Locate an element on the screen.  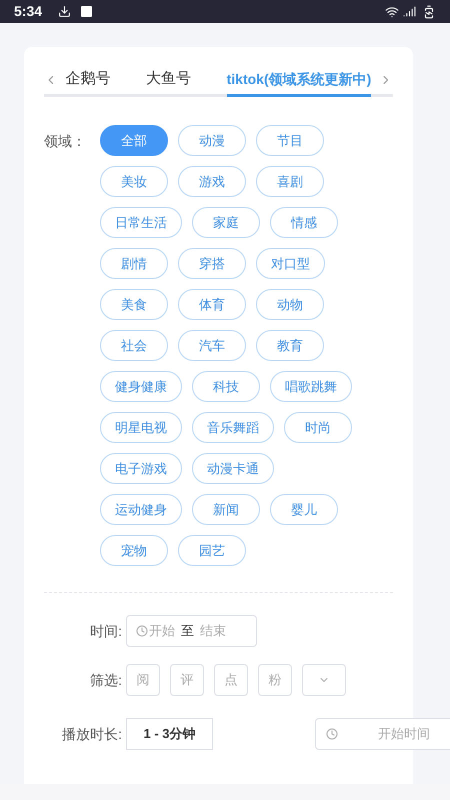
category-tag: 剧情 is located at coordinates (134, 263).